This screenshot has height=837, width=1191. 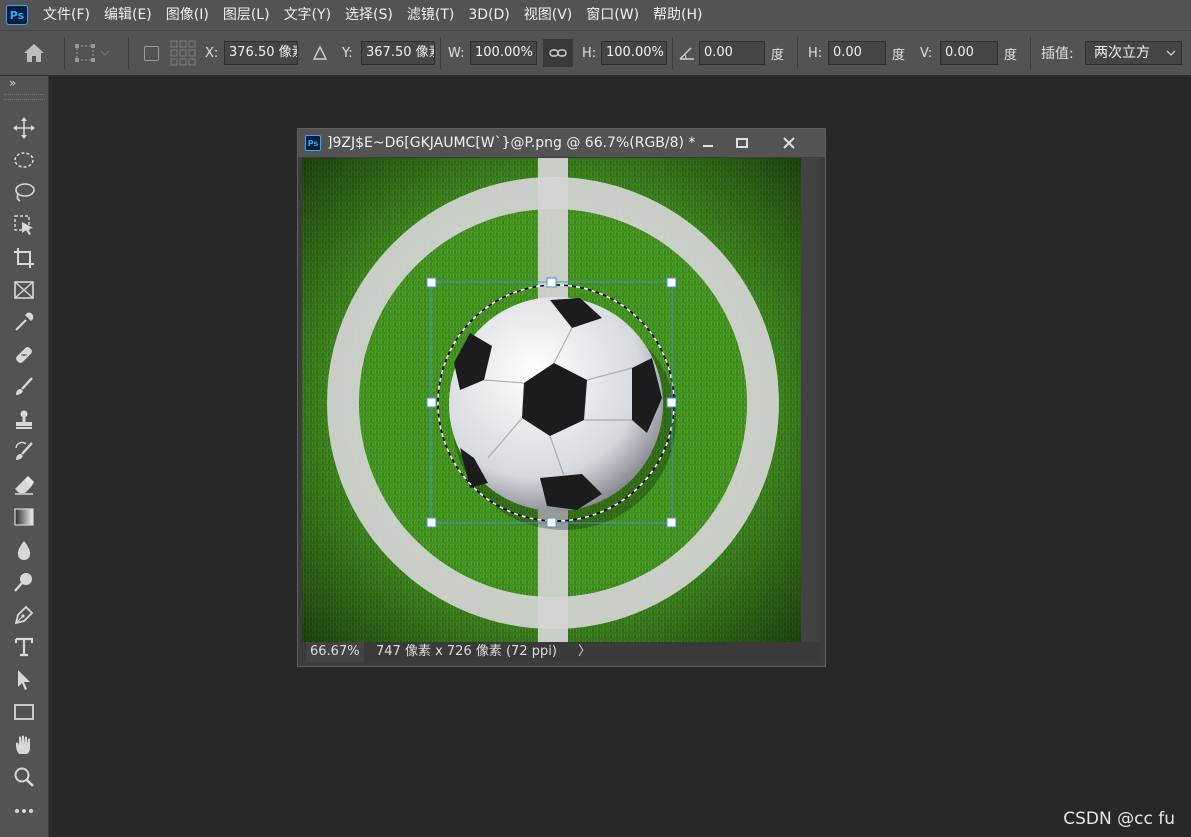 I want to click on minimize-icon, so click(x=708, y=143).